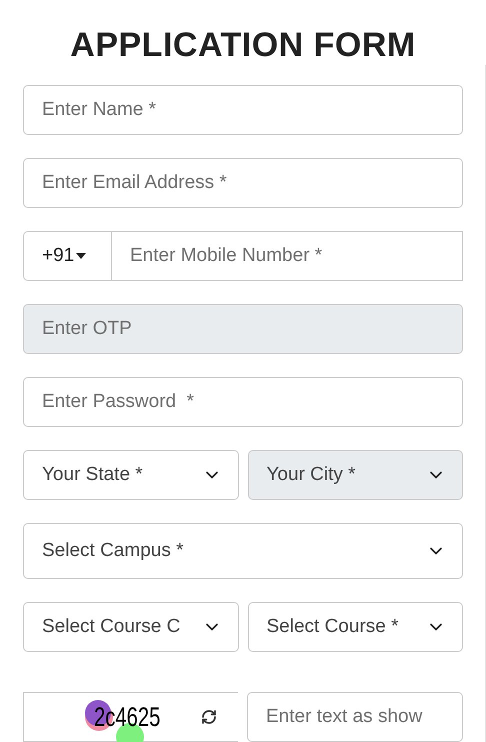 Image resolution: width=486 pixels, height=742 pixels. What do you see at coordinates (243, 551) in the screenshot?
I see `select-field: Select Campus *` at bounding box center [243, 551].